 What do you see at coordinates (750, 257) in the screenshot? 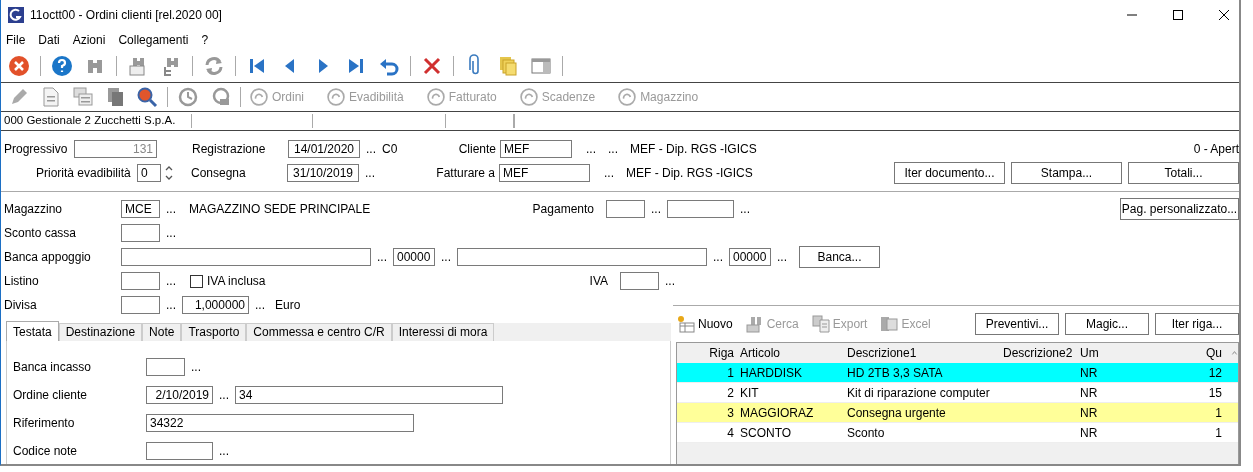
I see `cab-field: 00000` at bounding box center [750, 257].